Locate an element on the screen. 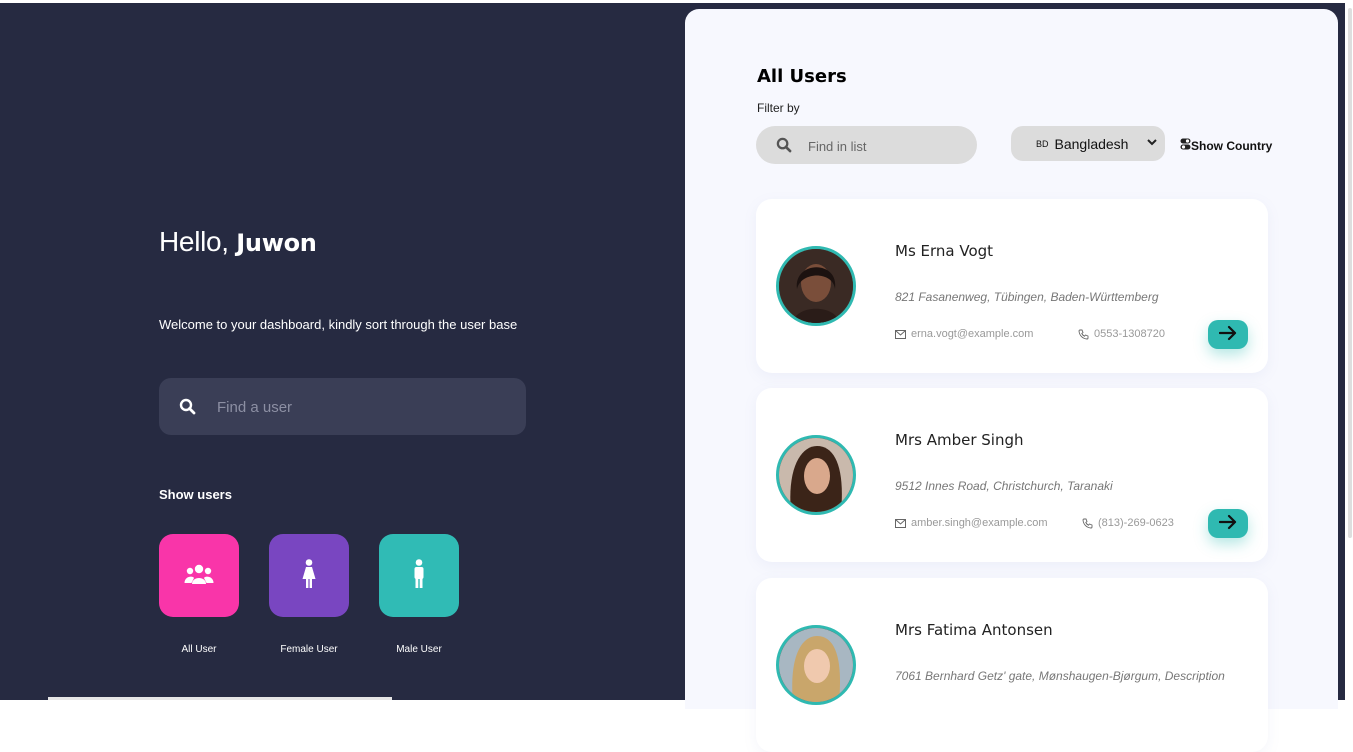 The image size is (1353, 752). country-select: BD Bangladesh is located at coordinates (1088, 143).